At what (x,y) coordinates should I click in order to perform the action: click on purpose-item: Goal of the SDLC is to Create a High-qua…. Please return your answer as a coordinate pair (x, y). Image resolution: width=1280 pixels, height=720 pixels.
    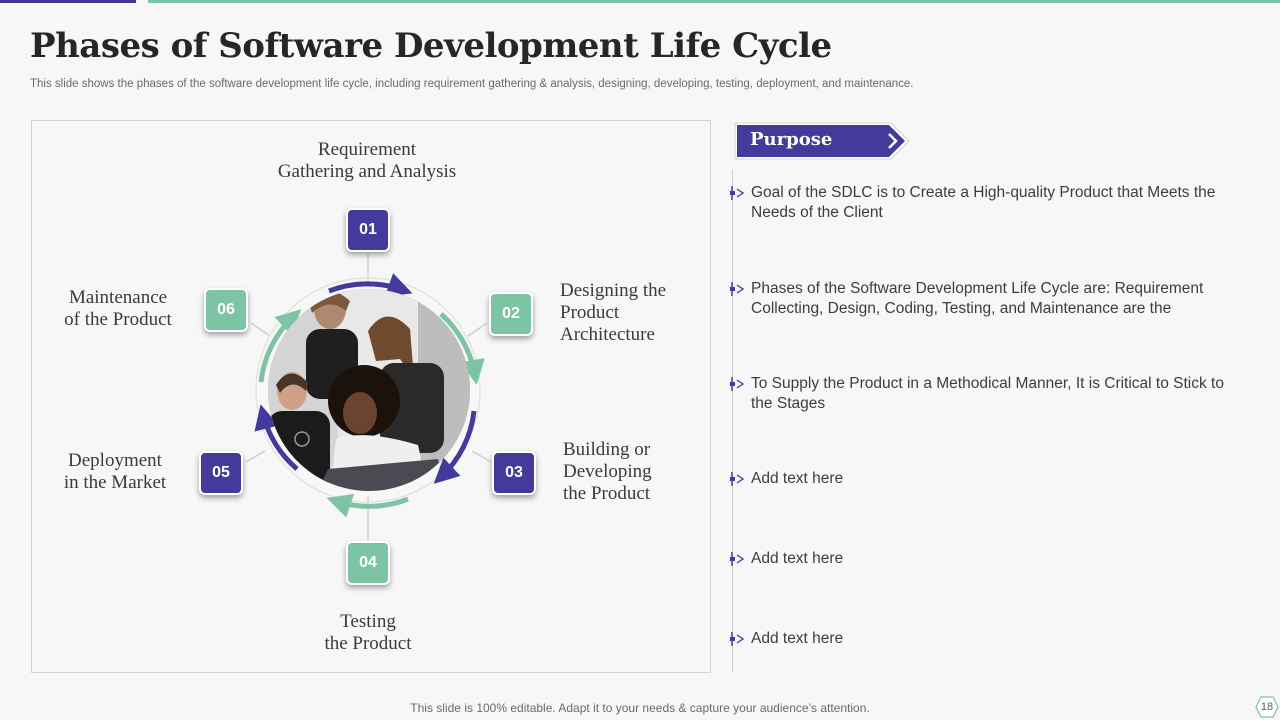
    Looking at the image, I should click on (983, 204).